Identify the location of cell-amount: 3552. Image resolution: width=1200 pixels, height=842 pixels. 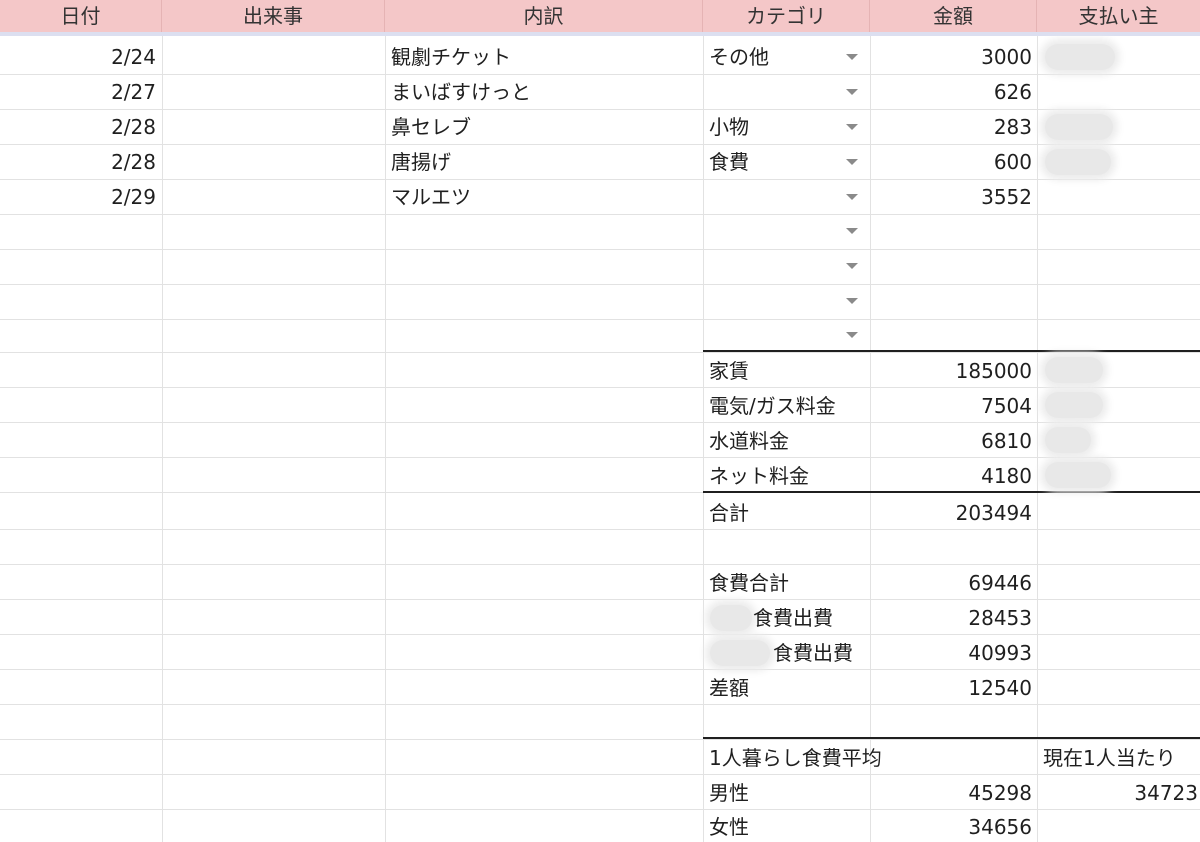
(951, 197).